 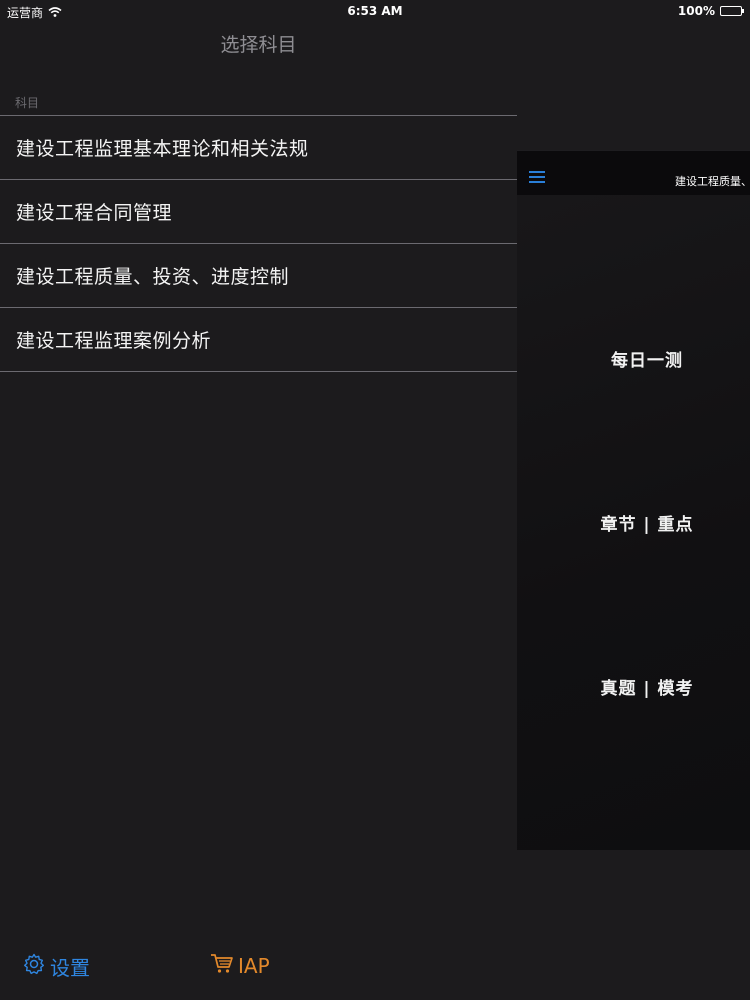 What do you see at coordinates (94, 213) in the screenshot?
I see `list-item-label: 建设工程合同管理` at bounding box center [94, 213].